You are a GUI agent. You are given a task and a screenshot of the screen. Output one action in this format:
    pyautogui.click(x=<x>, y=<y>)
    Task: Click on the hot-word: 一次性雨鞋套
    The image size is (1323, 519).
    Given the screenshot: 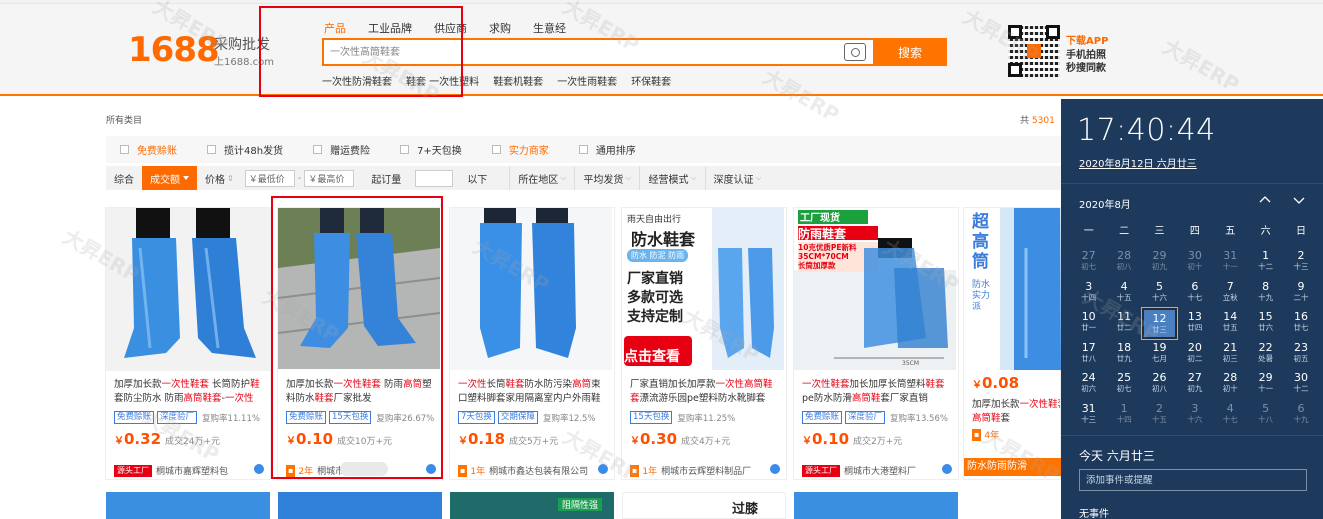 What is the action you would take?
    pyautogui.click(x=587, y=80)
    